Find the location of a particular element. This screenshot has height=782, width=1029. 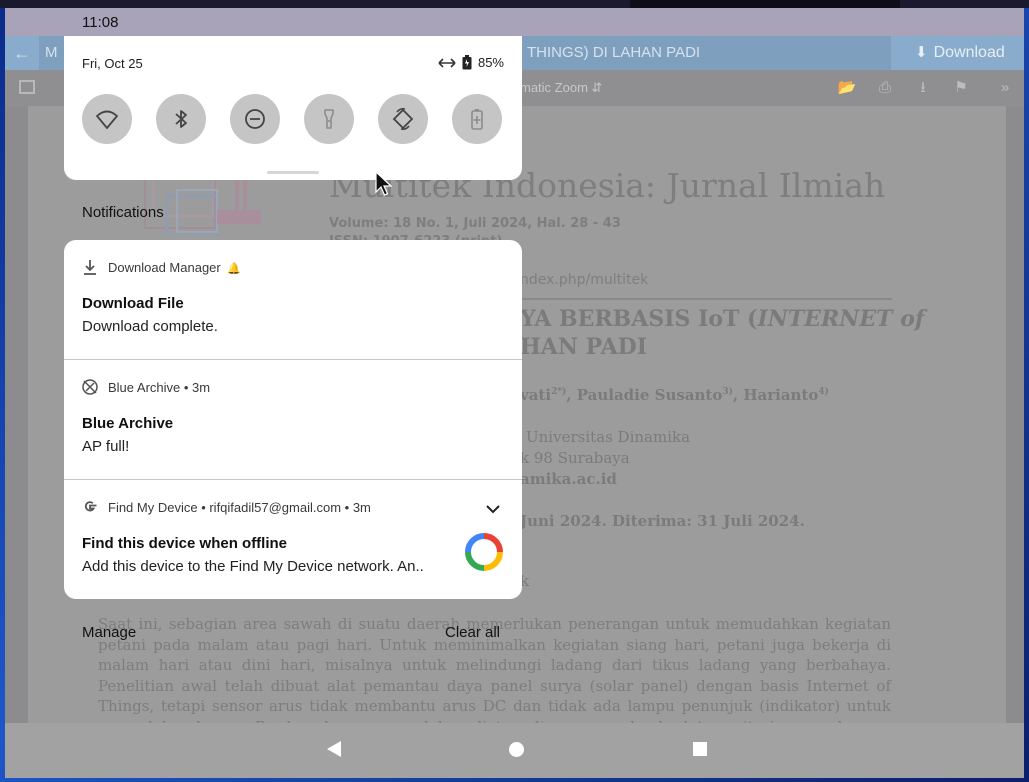

zoom-select: matic Zoom ⇵ is located at coordinates (561, 88).